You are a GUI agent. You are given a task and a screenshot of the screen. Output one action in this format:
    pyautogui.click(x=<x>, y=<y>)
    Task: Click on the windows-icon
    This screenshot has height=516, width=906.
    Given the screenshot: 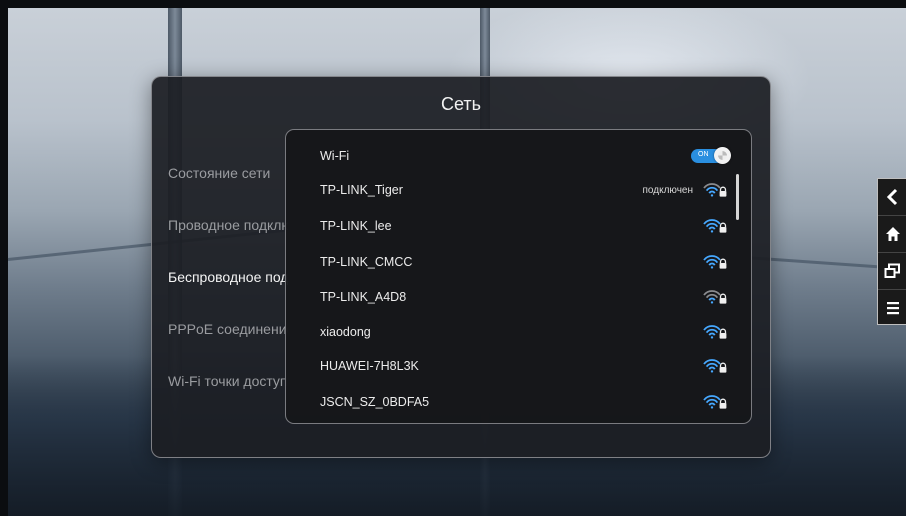 What is the action you would take?
    pyautogui.click(x=892, y=271)
    